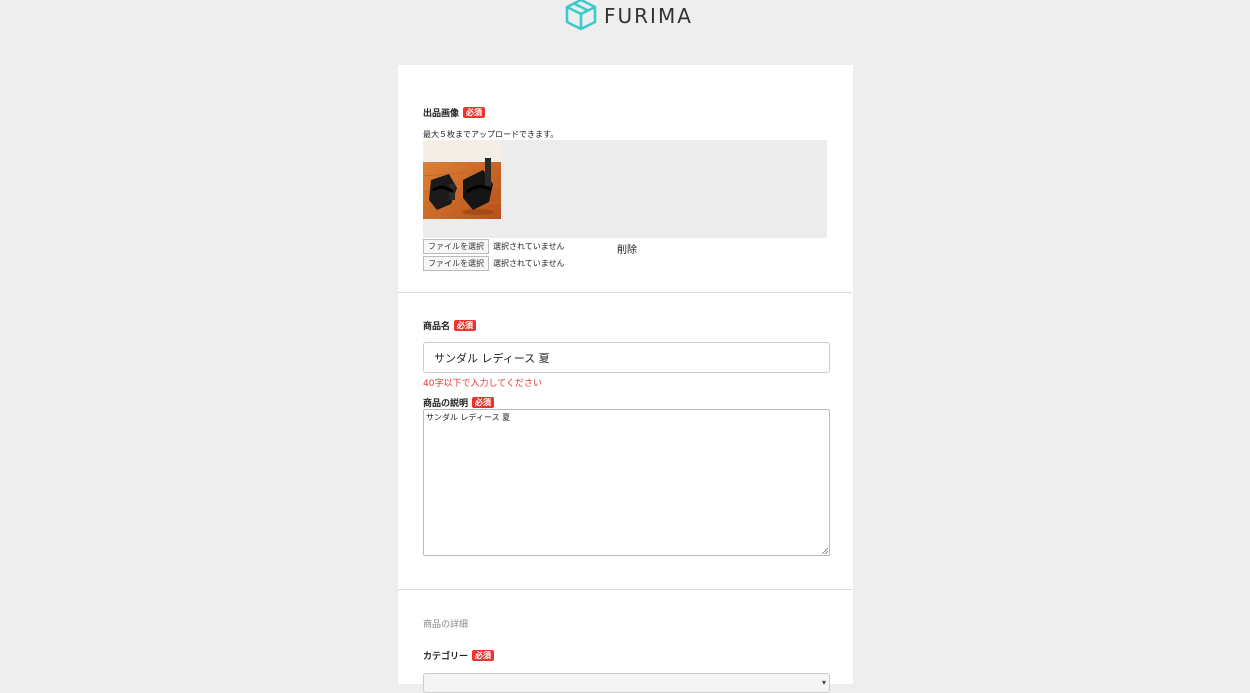  What do you see at coordinates (441, 114) in the screenshot?
I see `images-label-text: 出品画像` at bounding box center [441, 114].